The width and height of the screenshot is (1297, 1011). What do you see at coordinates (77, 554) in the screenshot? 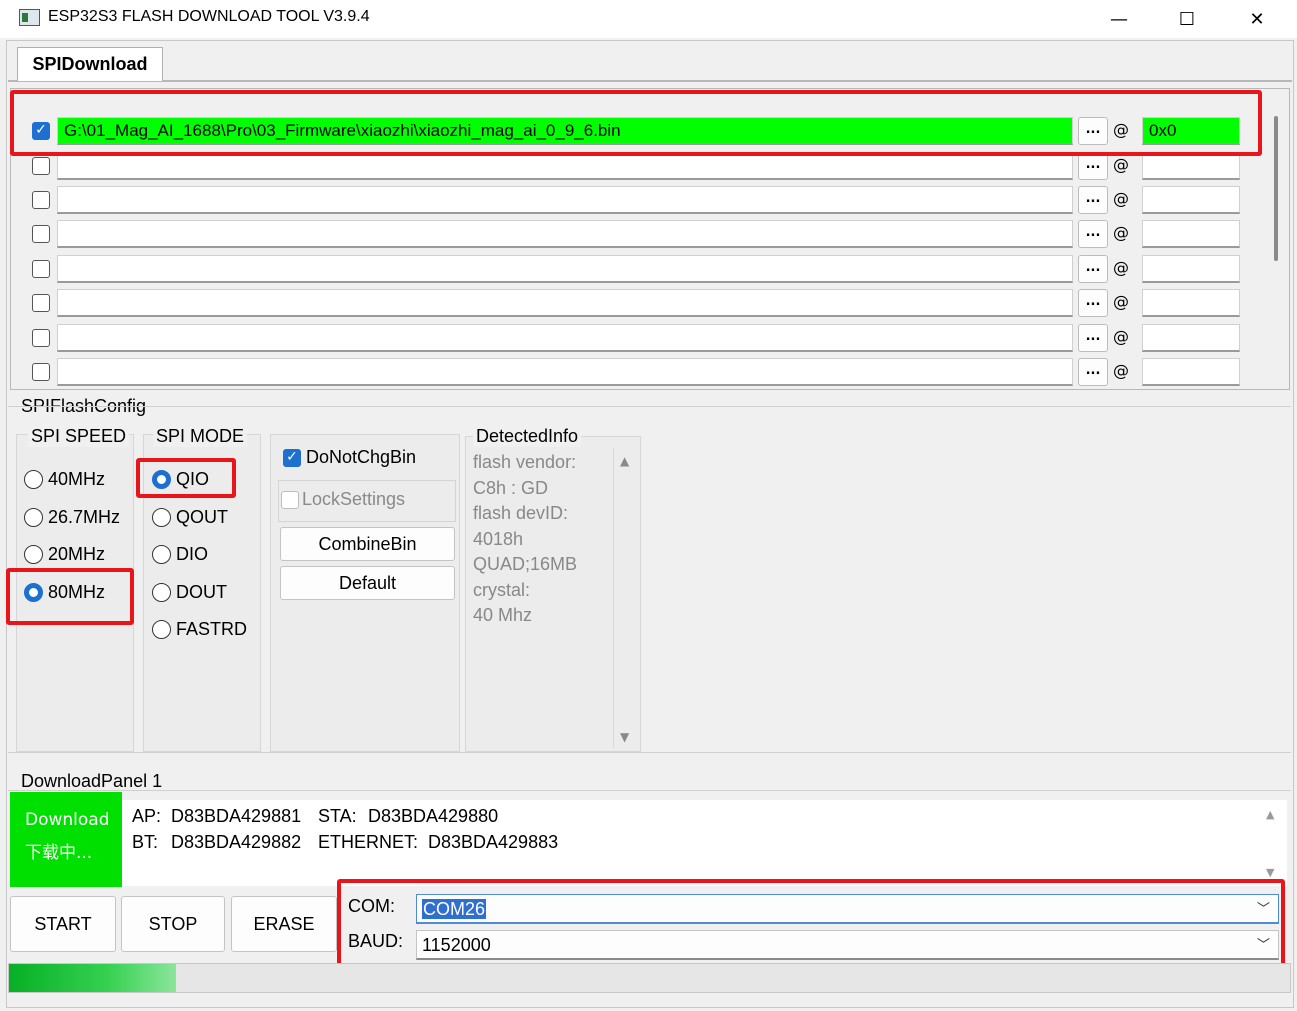
I see `spi-speed-option-label: 20MHz` at bounding box center [77, 554].